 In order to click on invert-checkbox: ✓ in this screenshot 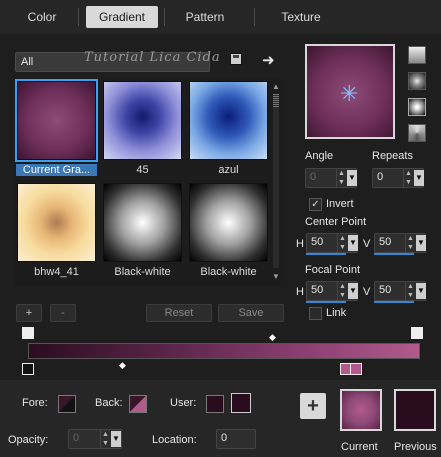, I will do `click(315, 204)`.